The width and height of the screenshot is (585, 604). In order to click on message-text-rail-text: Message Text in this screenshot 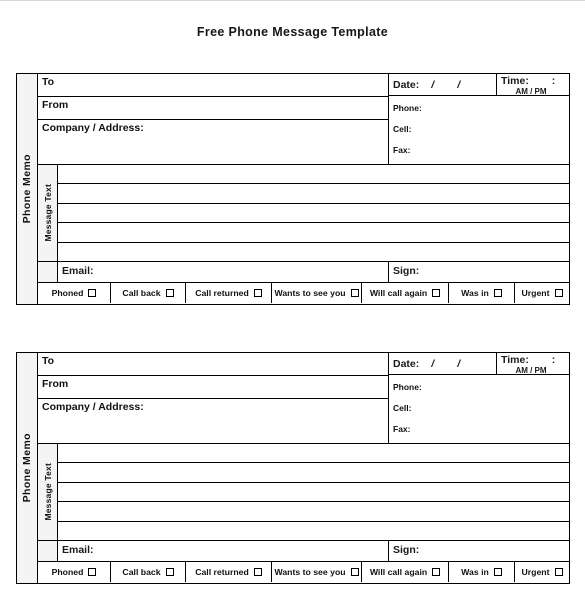, I will do `click(47, 213)`.